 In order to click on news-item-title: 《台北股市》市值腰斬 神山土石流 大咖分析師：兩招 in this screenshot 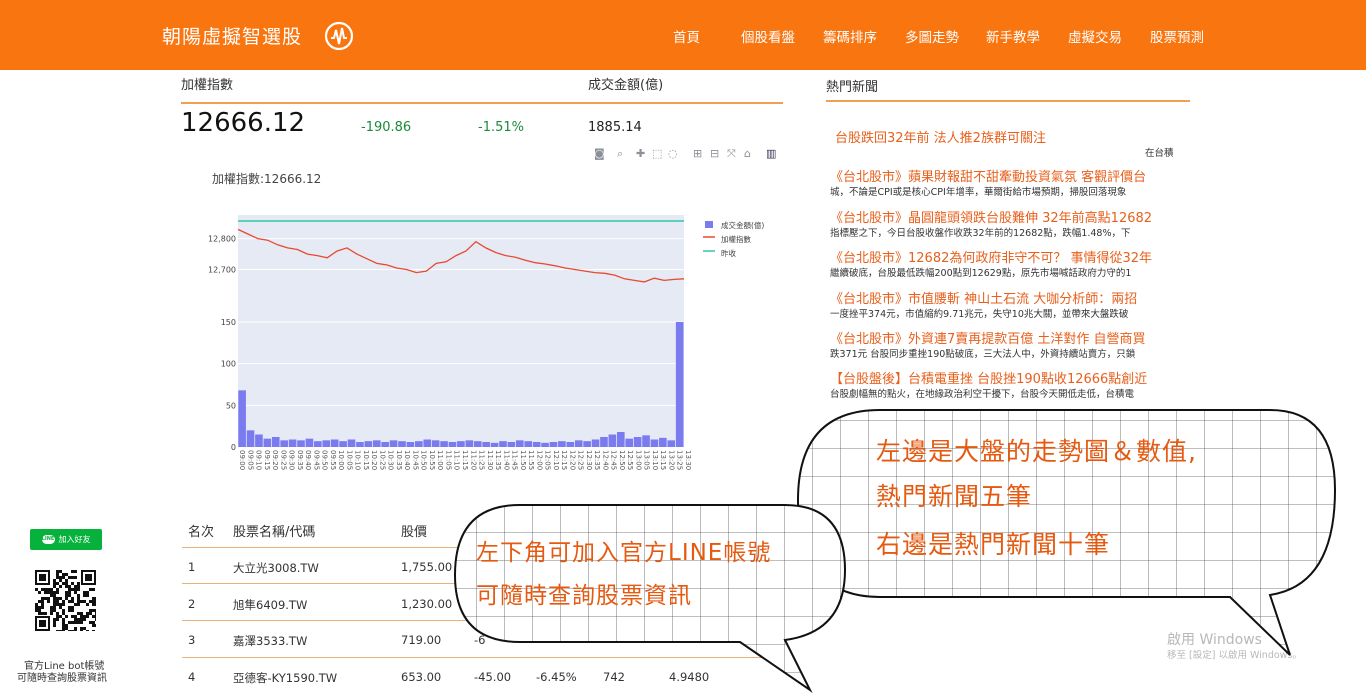, I will do `click(1005, 297)`.